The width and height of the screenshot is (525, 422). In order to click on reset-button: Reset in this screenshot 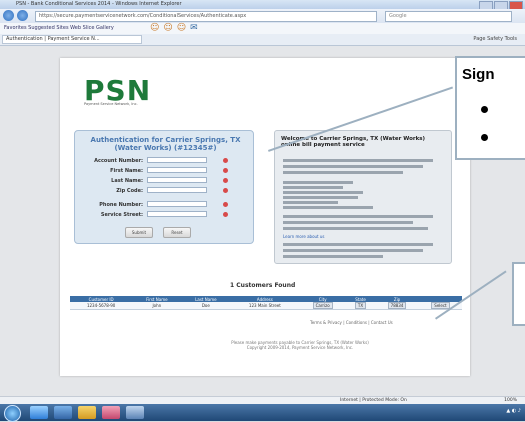, I will do `click(177, 232)`.